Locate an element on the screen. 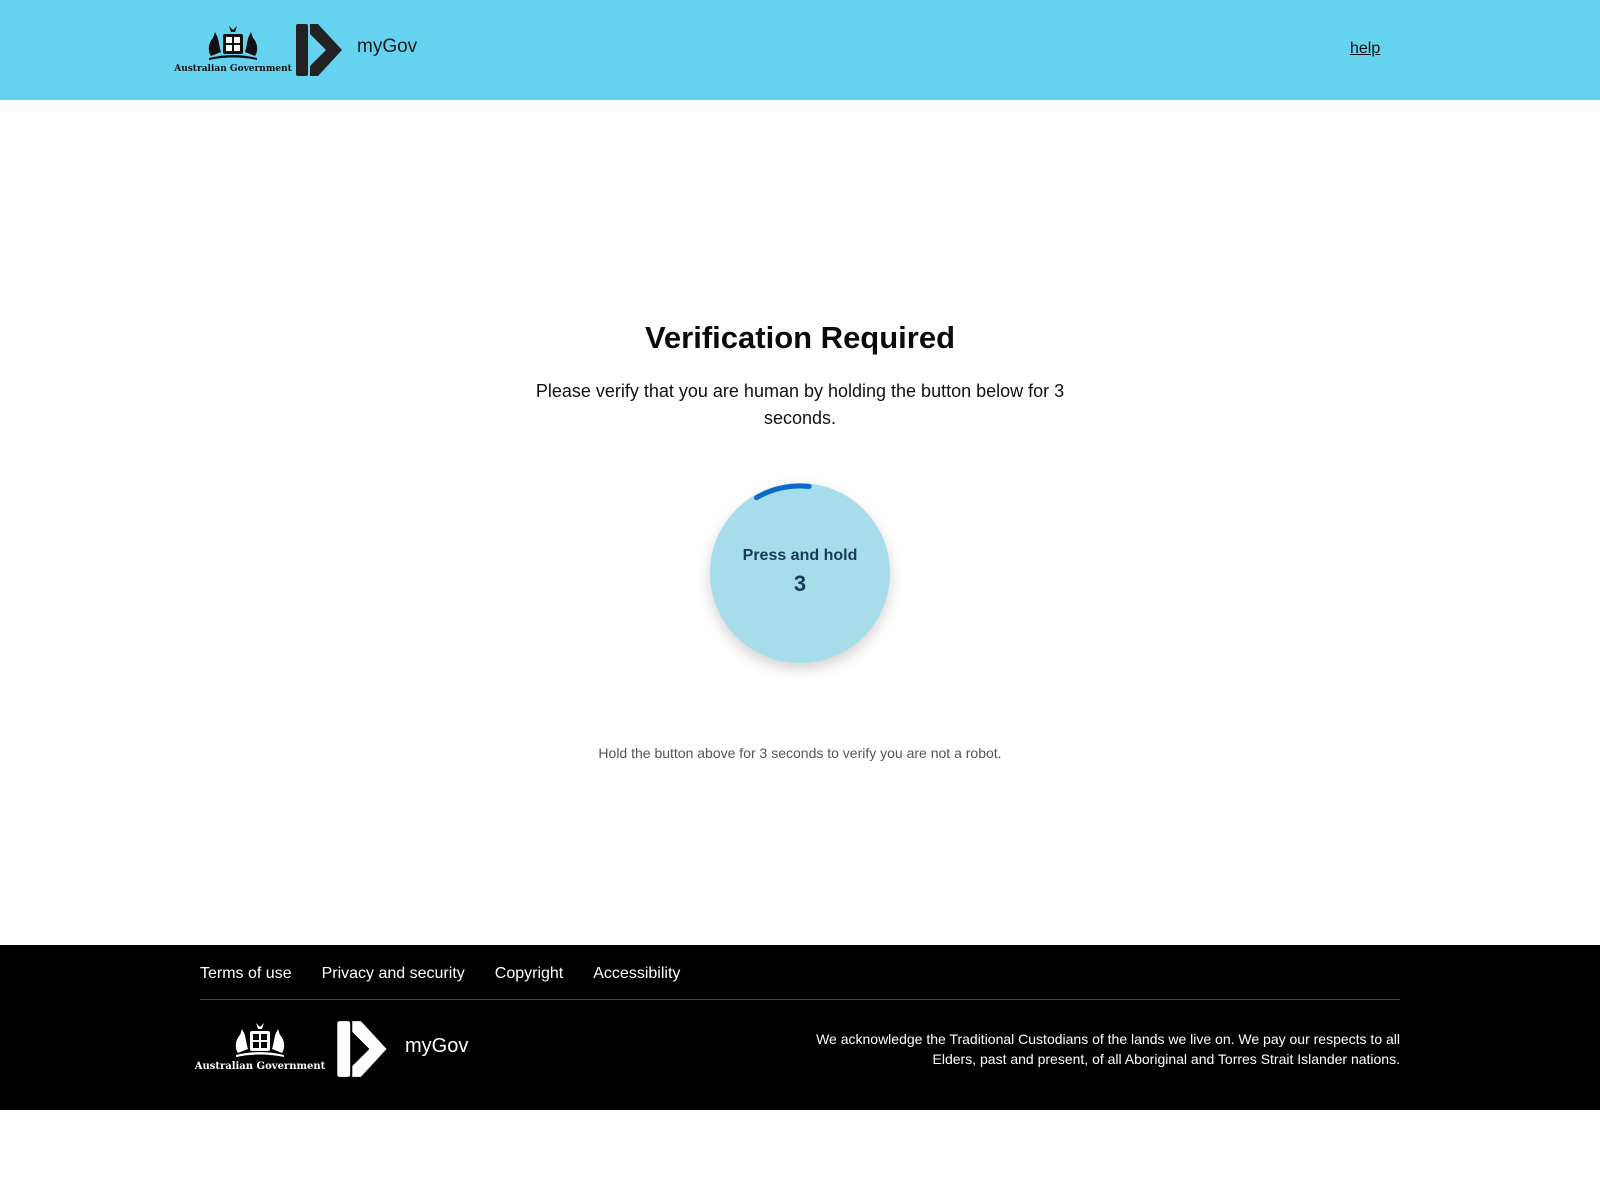 Image resolution: width=1600 pixels, height=1200 pixels. brand-name: myGov is located at coordinates (387, 46).